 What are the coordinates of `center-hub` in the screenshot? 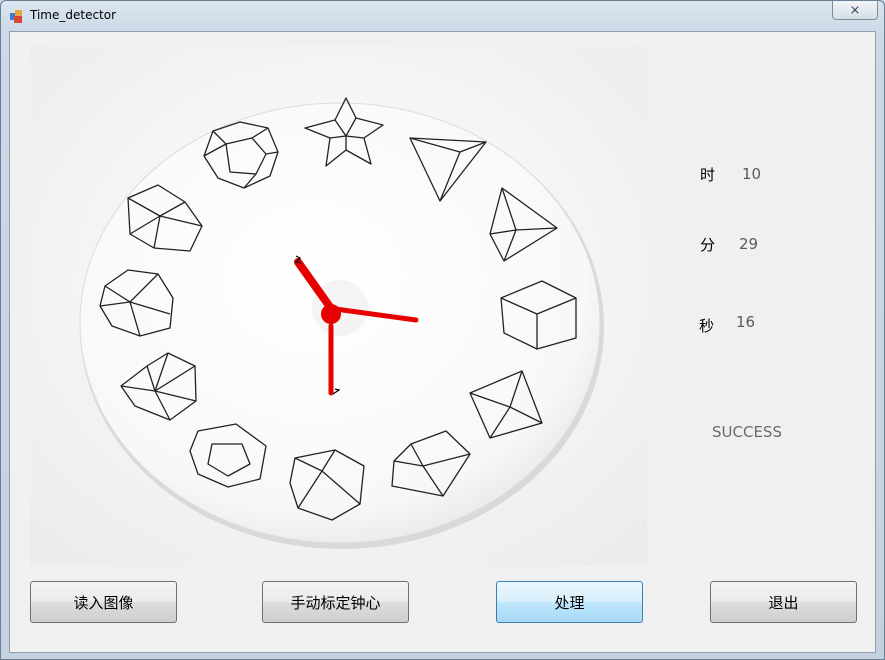 It's located at (331, 314).